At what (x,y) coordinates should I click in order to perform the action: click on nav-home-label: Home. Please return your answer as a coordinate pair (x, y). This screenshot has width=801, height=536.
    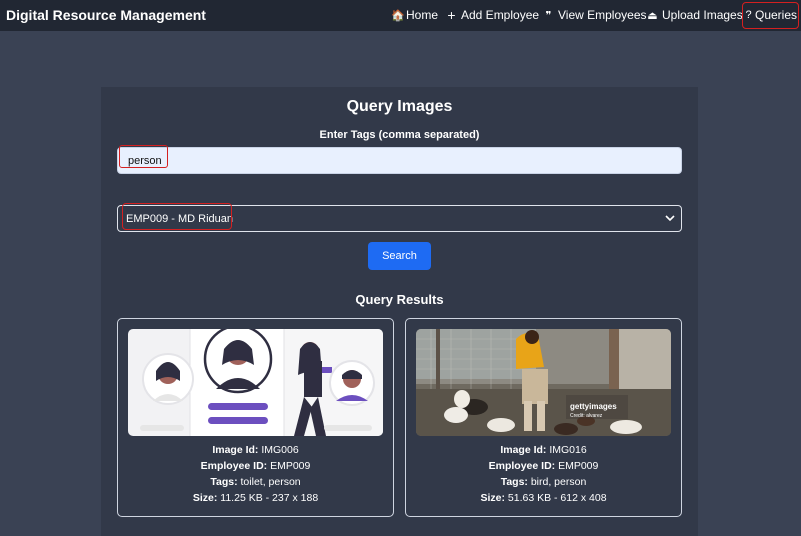
    Looking at the image, I should click on (422, 15).